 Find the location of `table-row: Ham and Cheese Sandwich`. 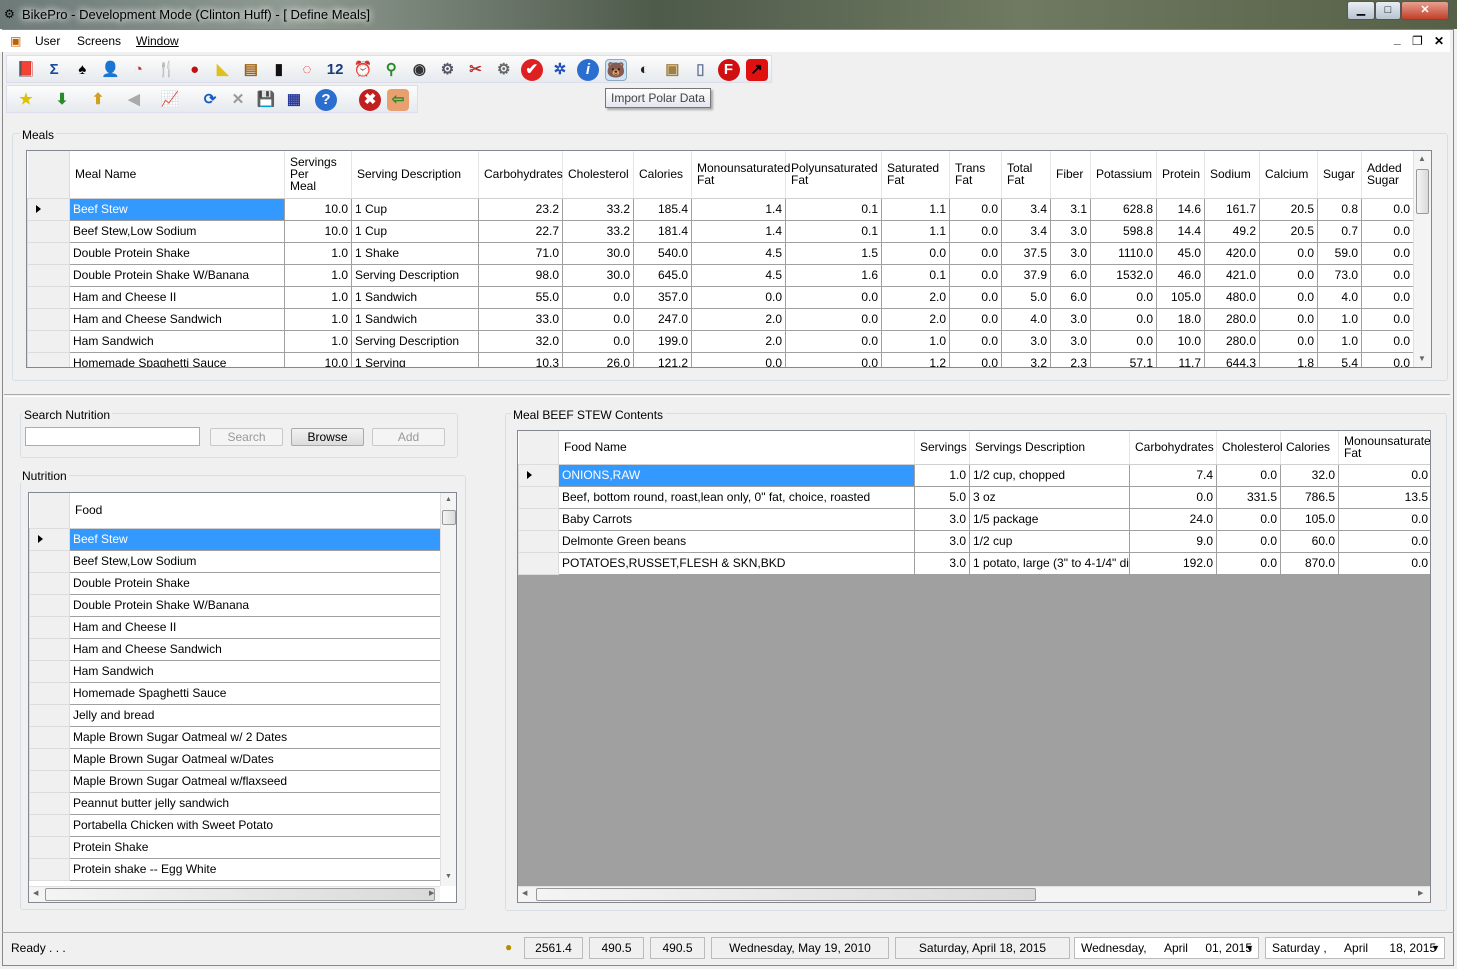

table-row: Ham and Cheese Sandwich is located at coordinates (235, 649).